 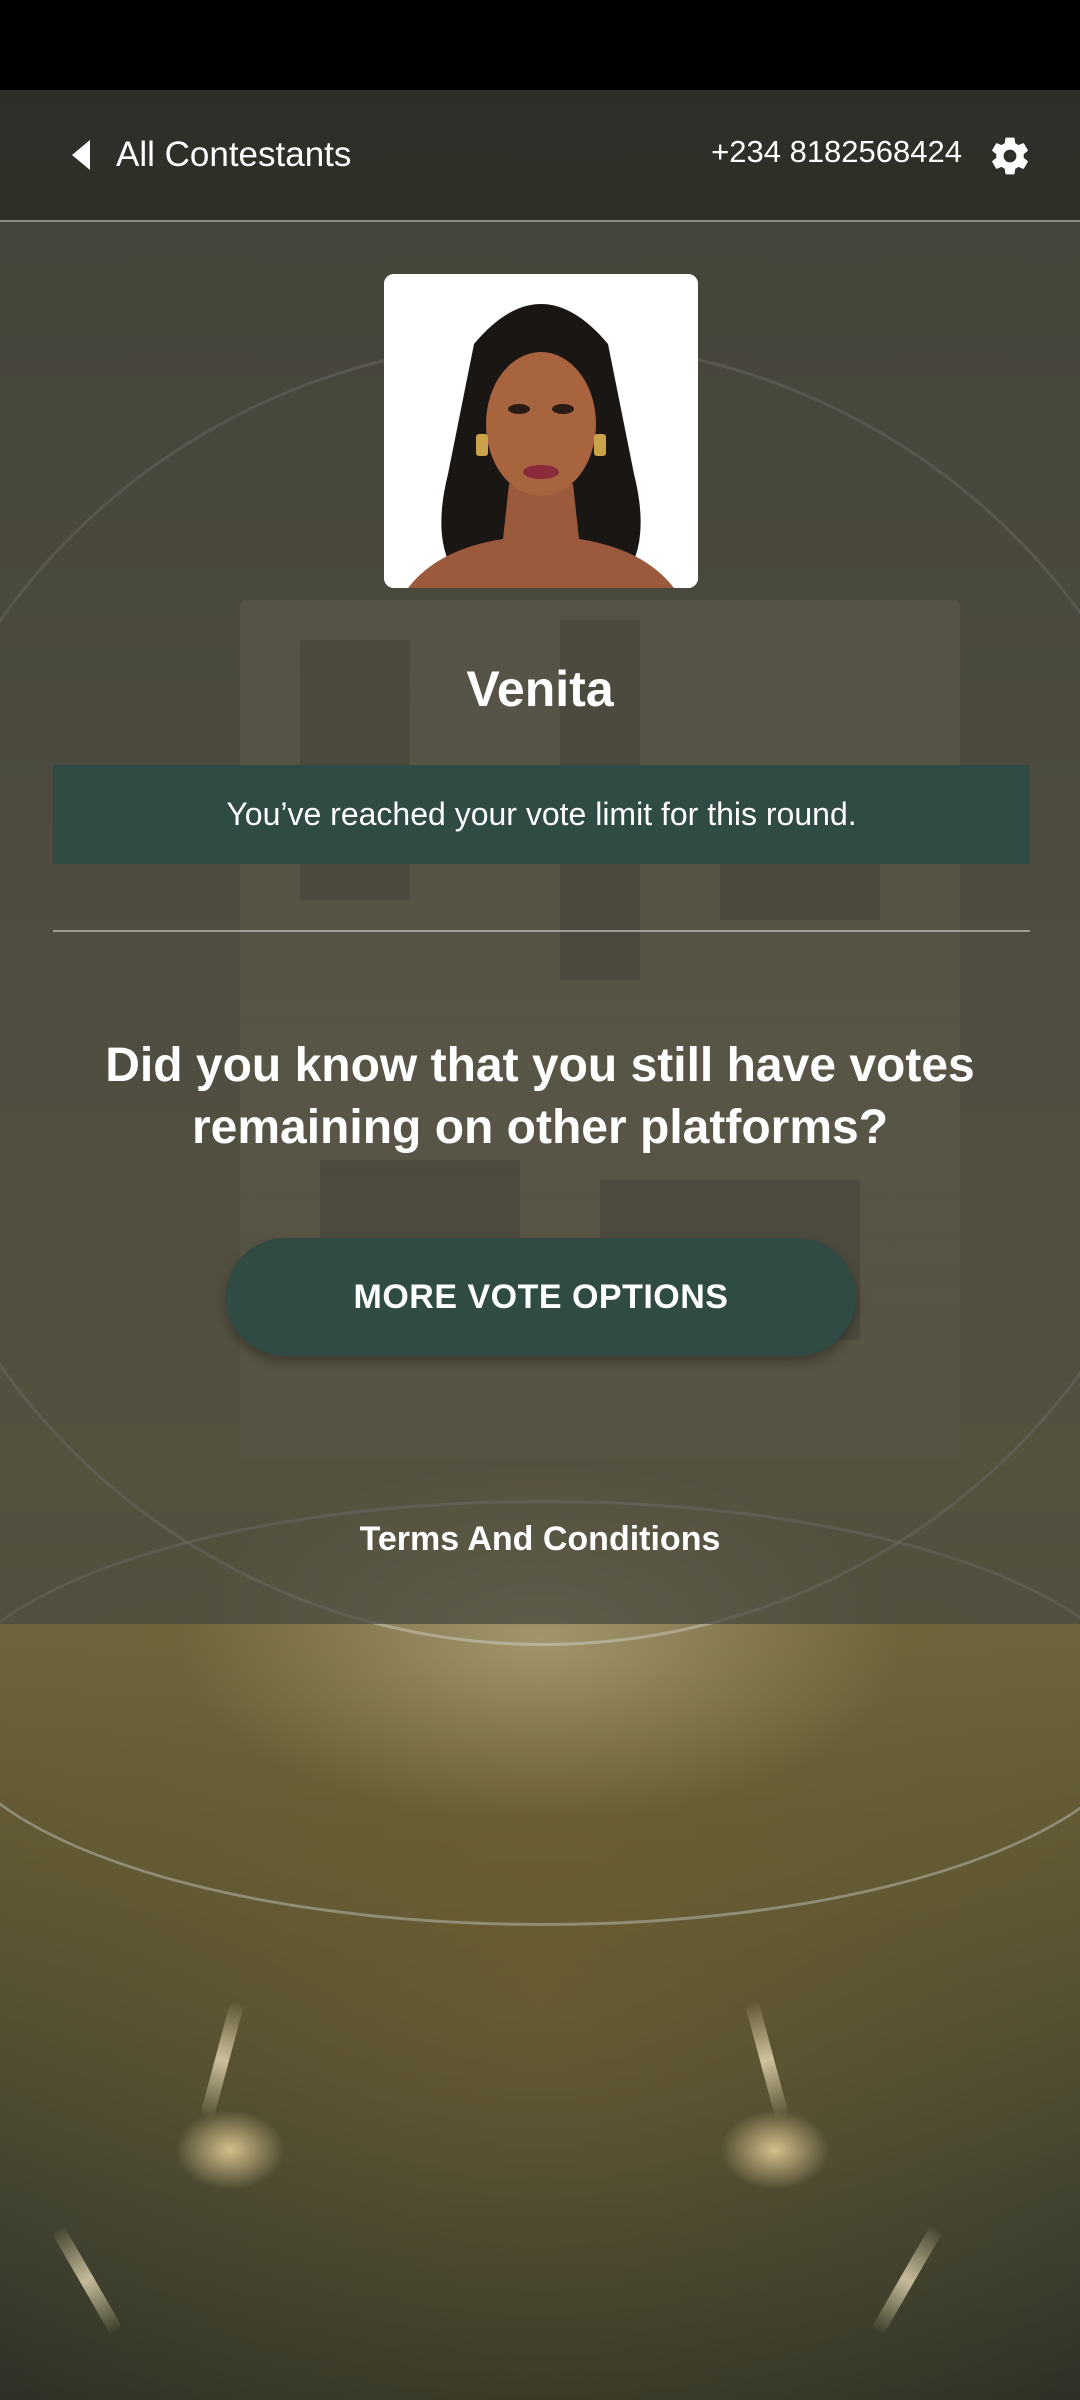 I want to click on contestant-photo, so click(x=541, y=431).